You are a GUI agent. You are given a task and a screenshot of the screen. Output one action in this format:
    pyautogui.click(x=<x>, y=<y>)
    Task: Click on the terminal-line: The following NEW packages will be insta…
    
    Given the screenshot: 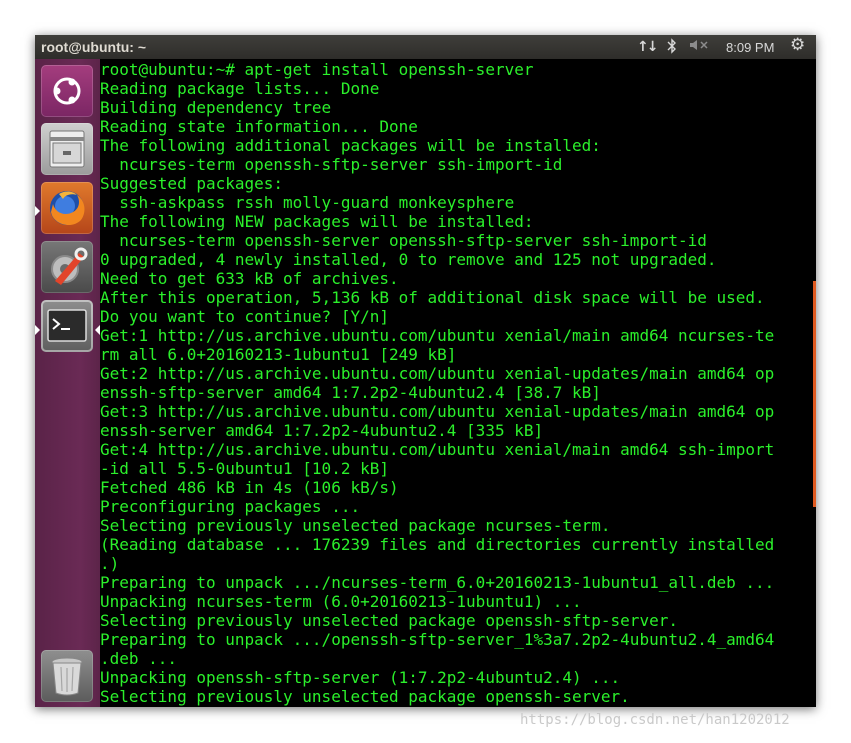 What is the action you would take?
    pyautogui.click(x=317, y=221)
    